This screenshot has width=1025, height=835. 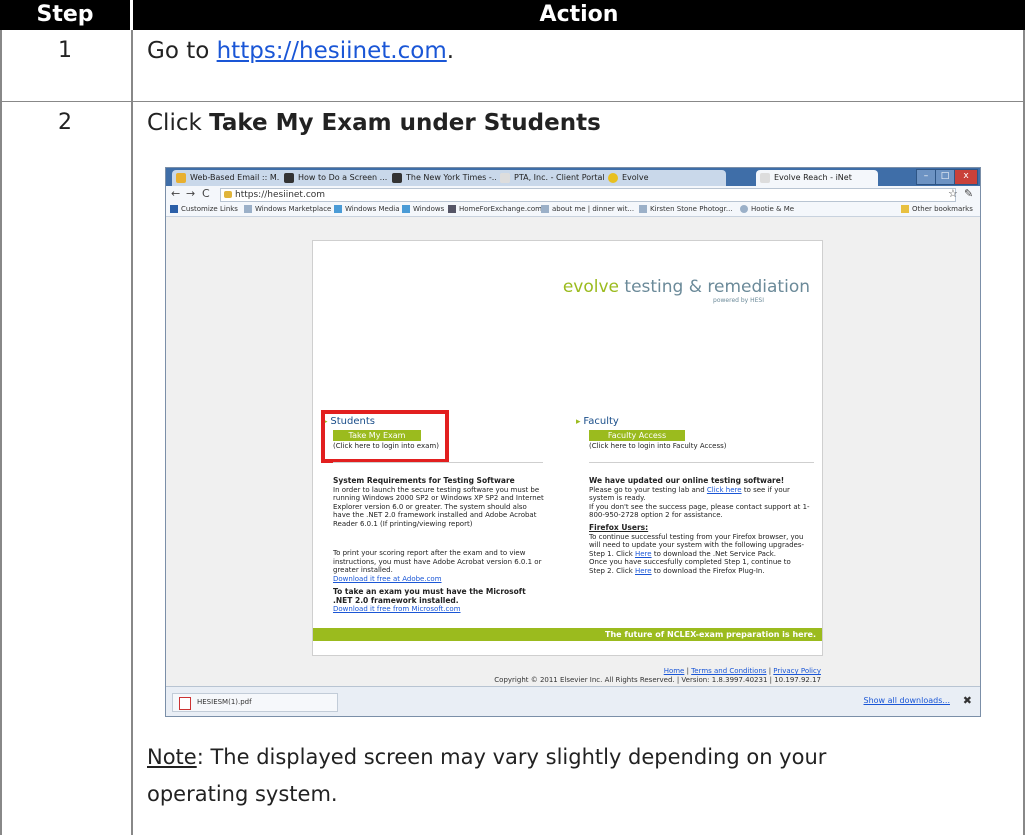 I want to click on maximize-icon: □, so click(x=945, y=177).